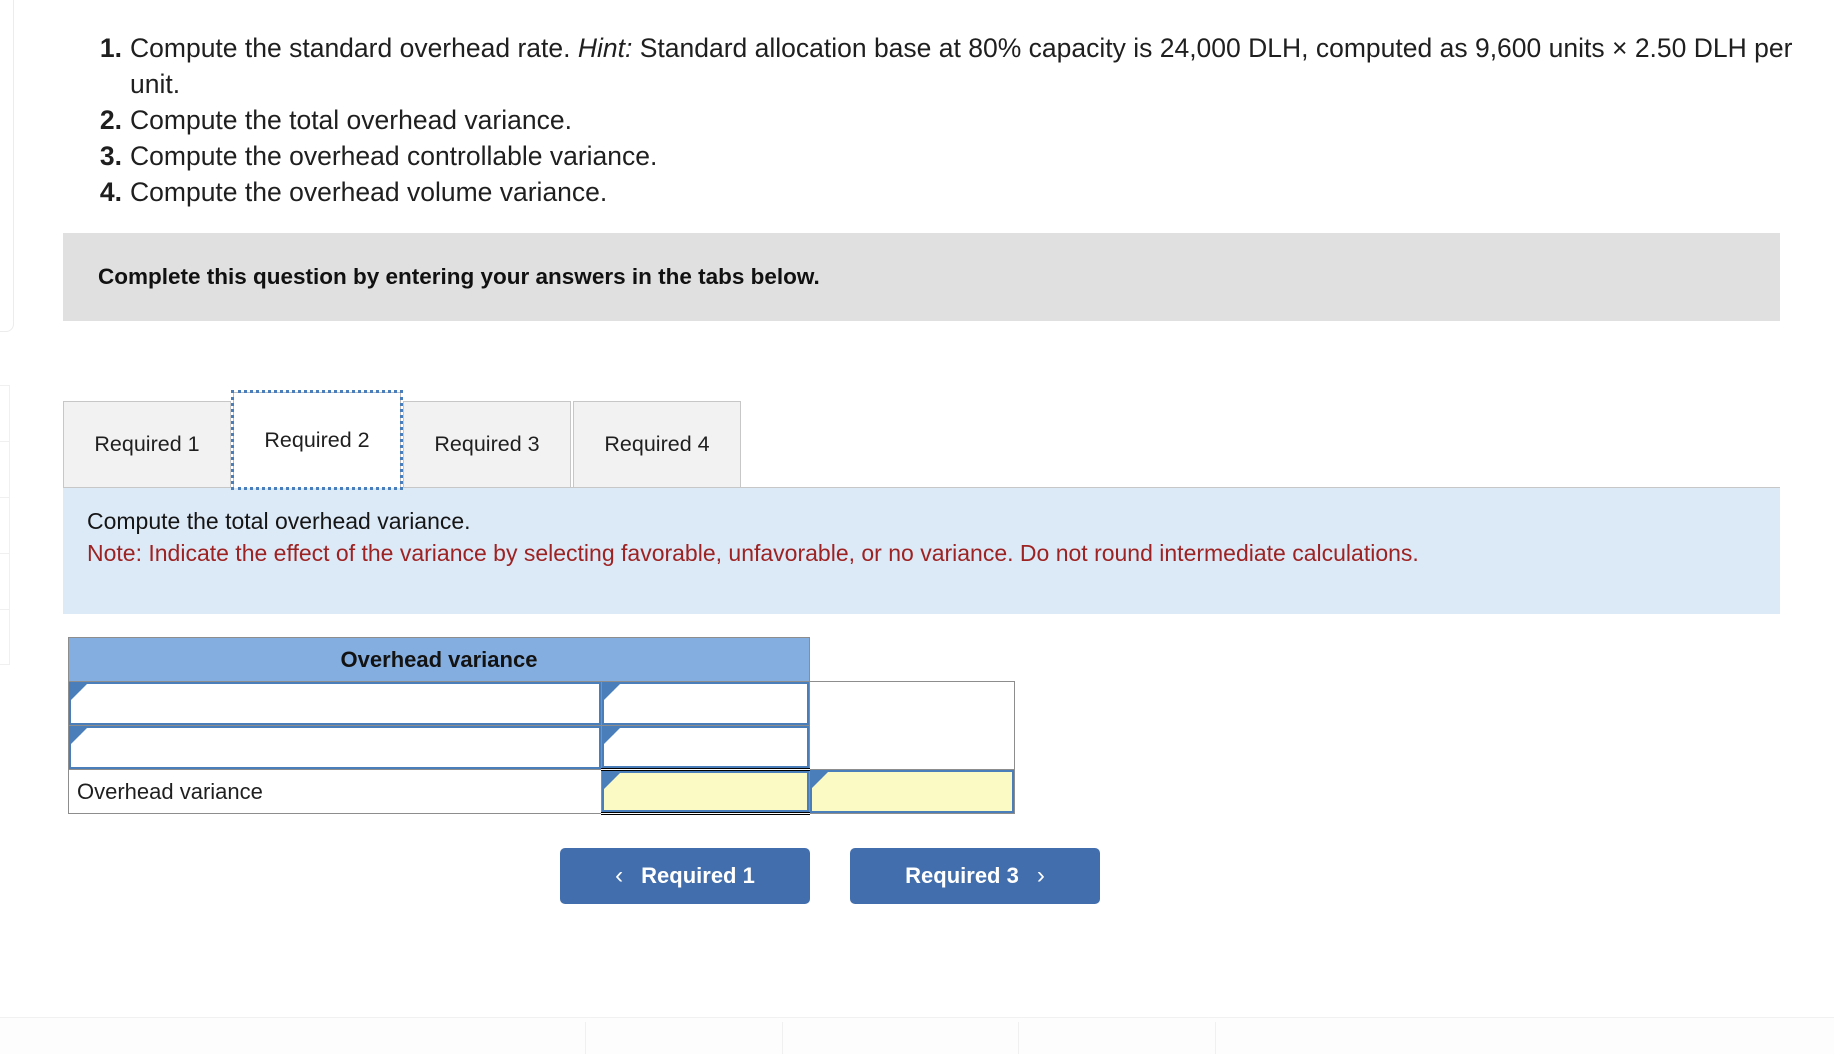 The height and width of the screenshot is (1054, 1834). What do you see at coordinates (957, 192) in the screenshot?
I see `requirement-item: 4. Compute the overhead volume variance.` at bounding box center [957, 192].